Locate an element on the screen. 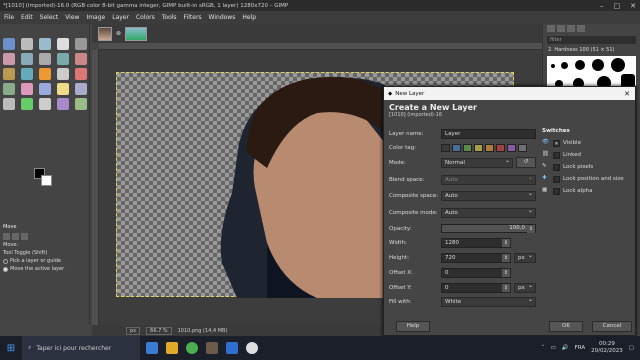 Image resolution: width=640 pixels, height=360 pixels. linked-checkbox is located at coordinates (556, 155).